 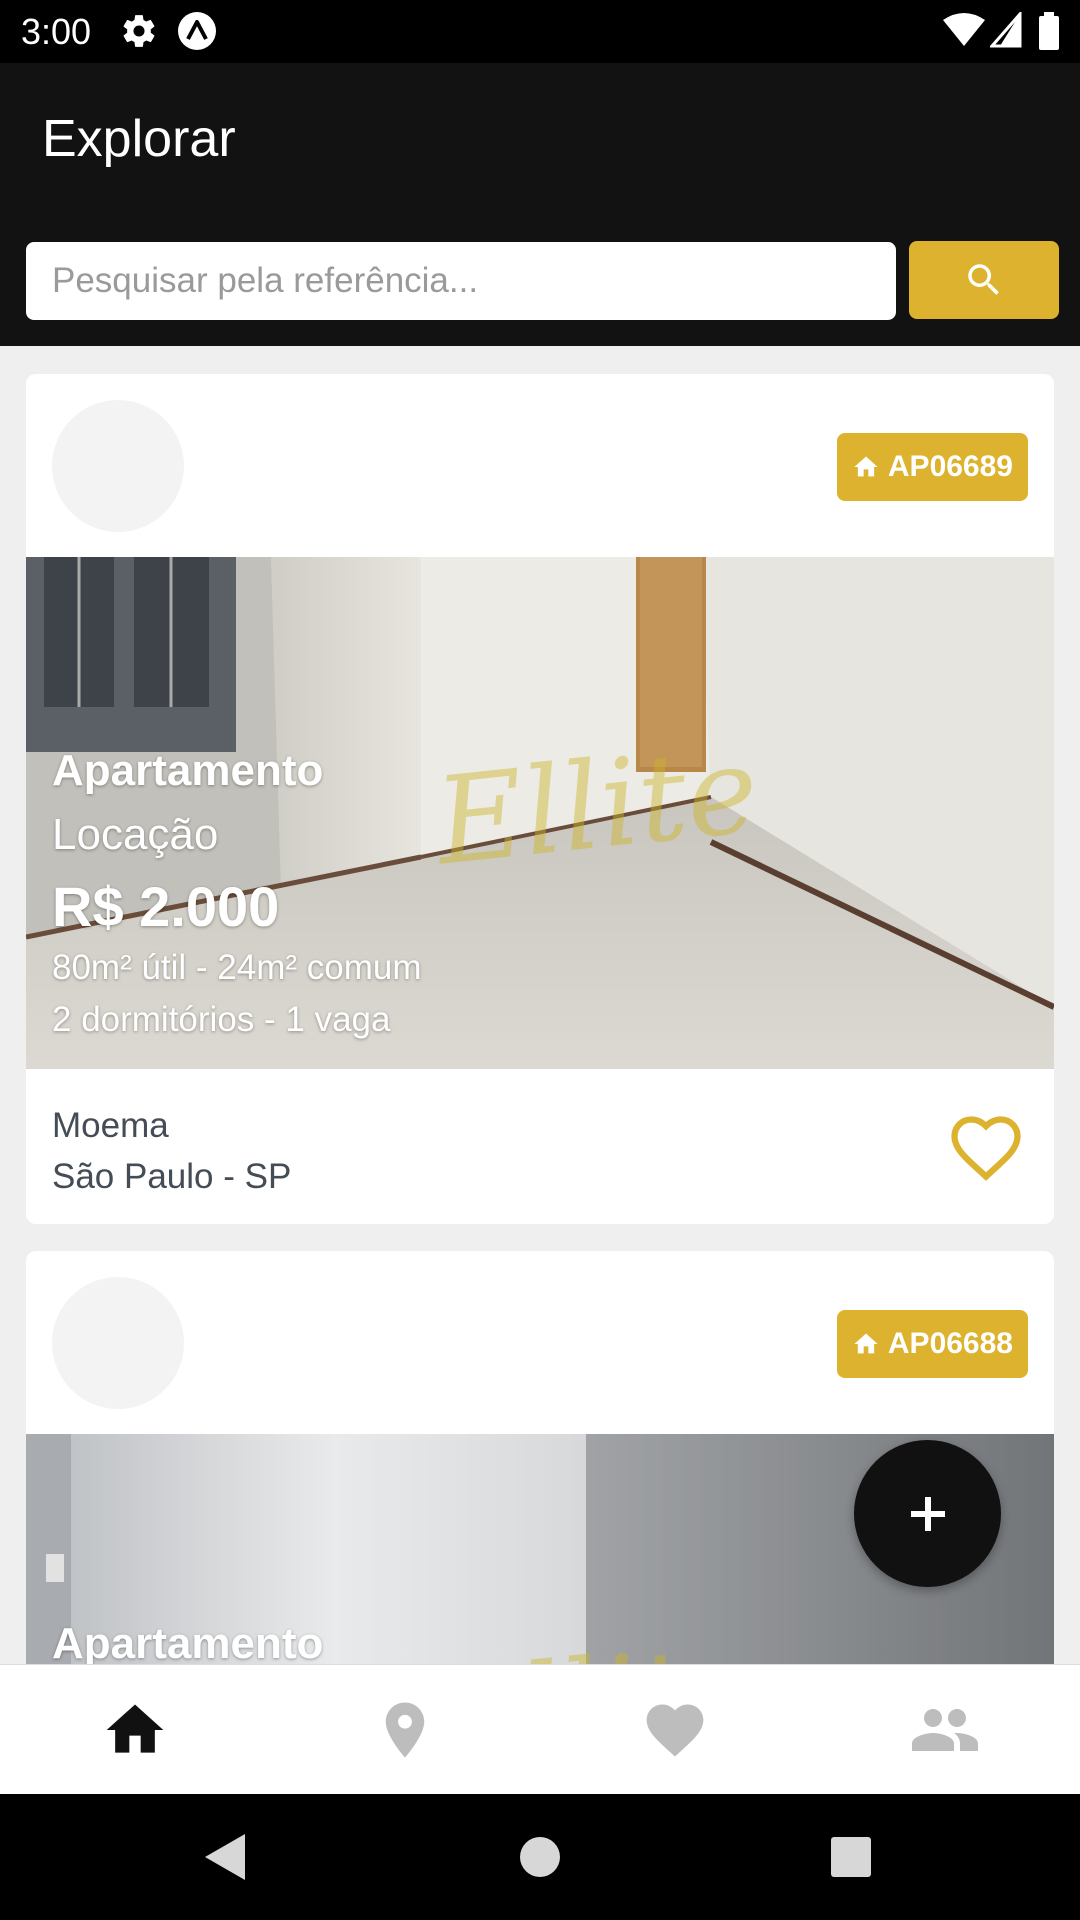 I want to click on neighborhood: Moema, so click(x=110, y=1125).